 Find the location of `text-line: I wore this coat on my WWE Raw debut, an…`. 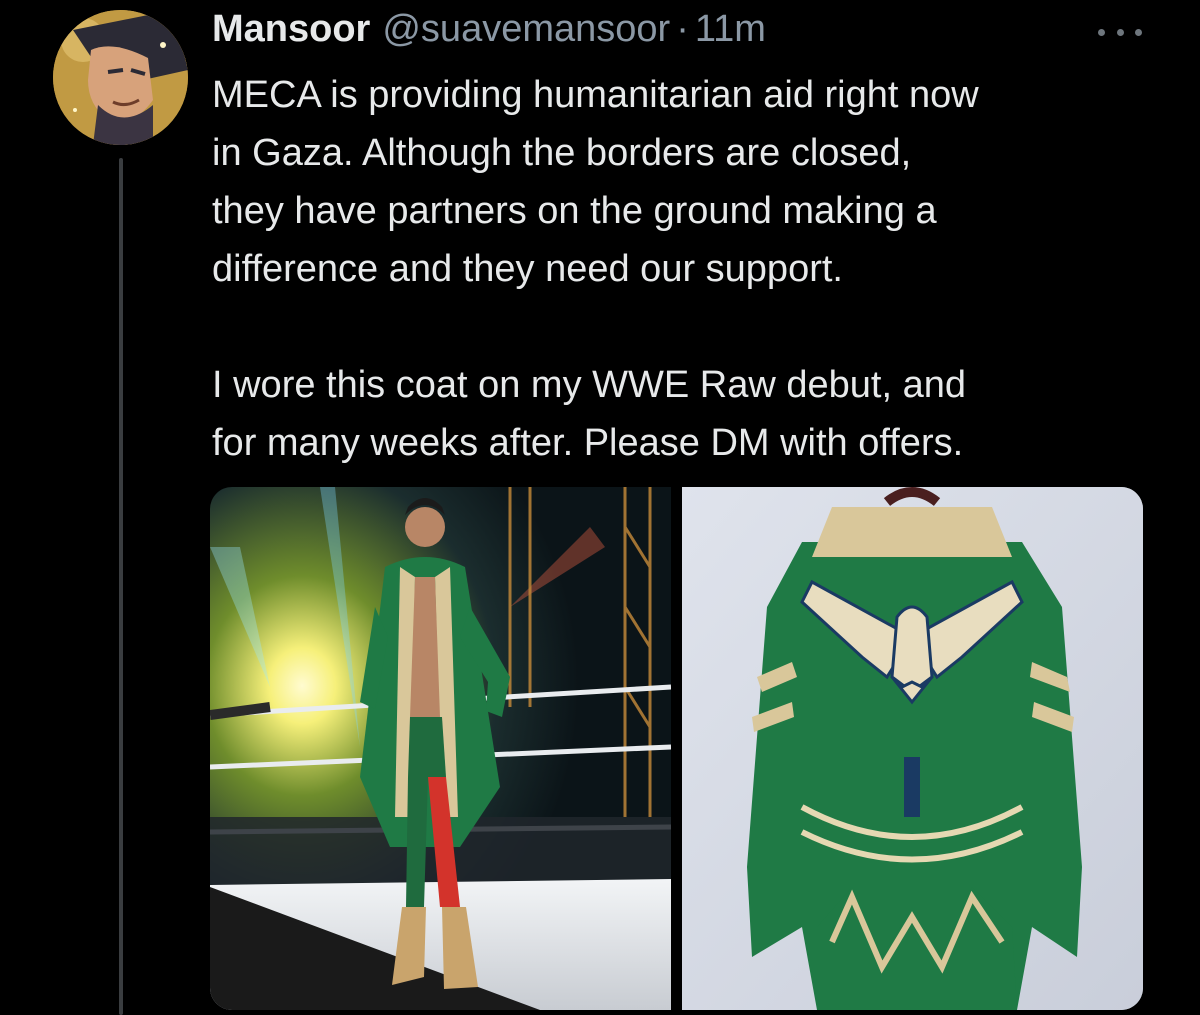

text-line: I wore this coat on my WWE Raw debut, an… is located at coordinates (589, 385).